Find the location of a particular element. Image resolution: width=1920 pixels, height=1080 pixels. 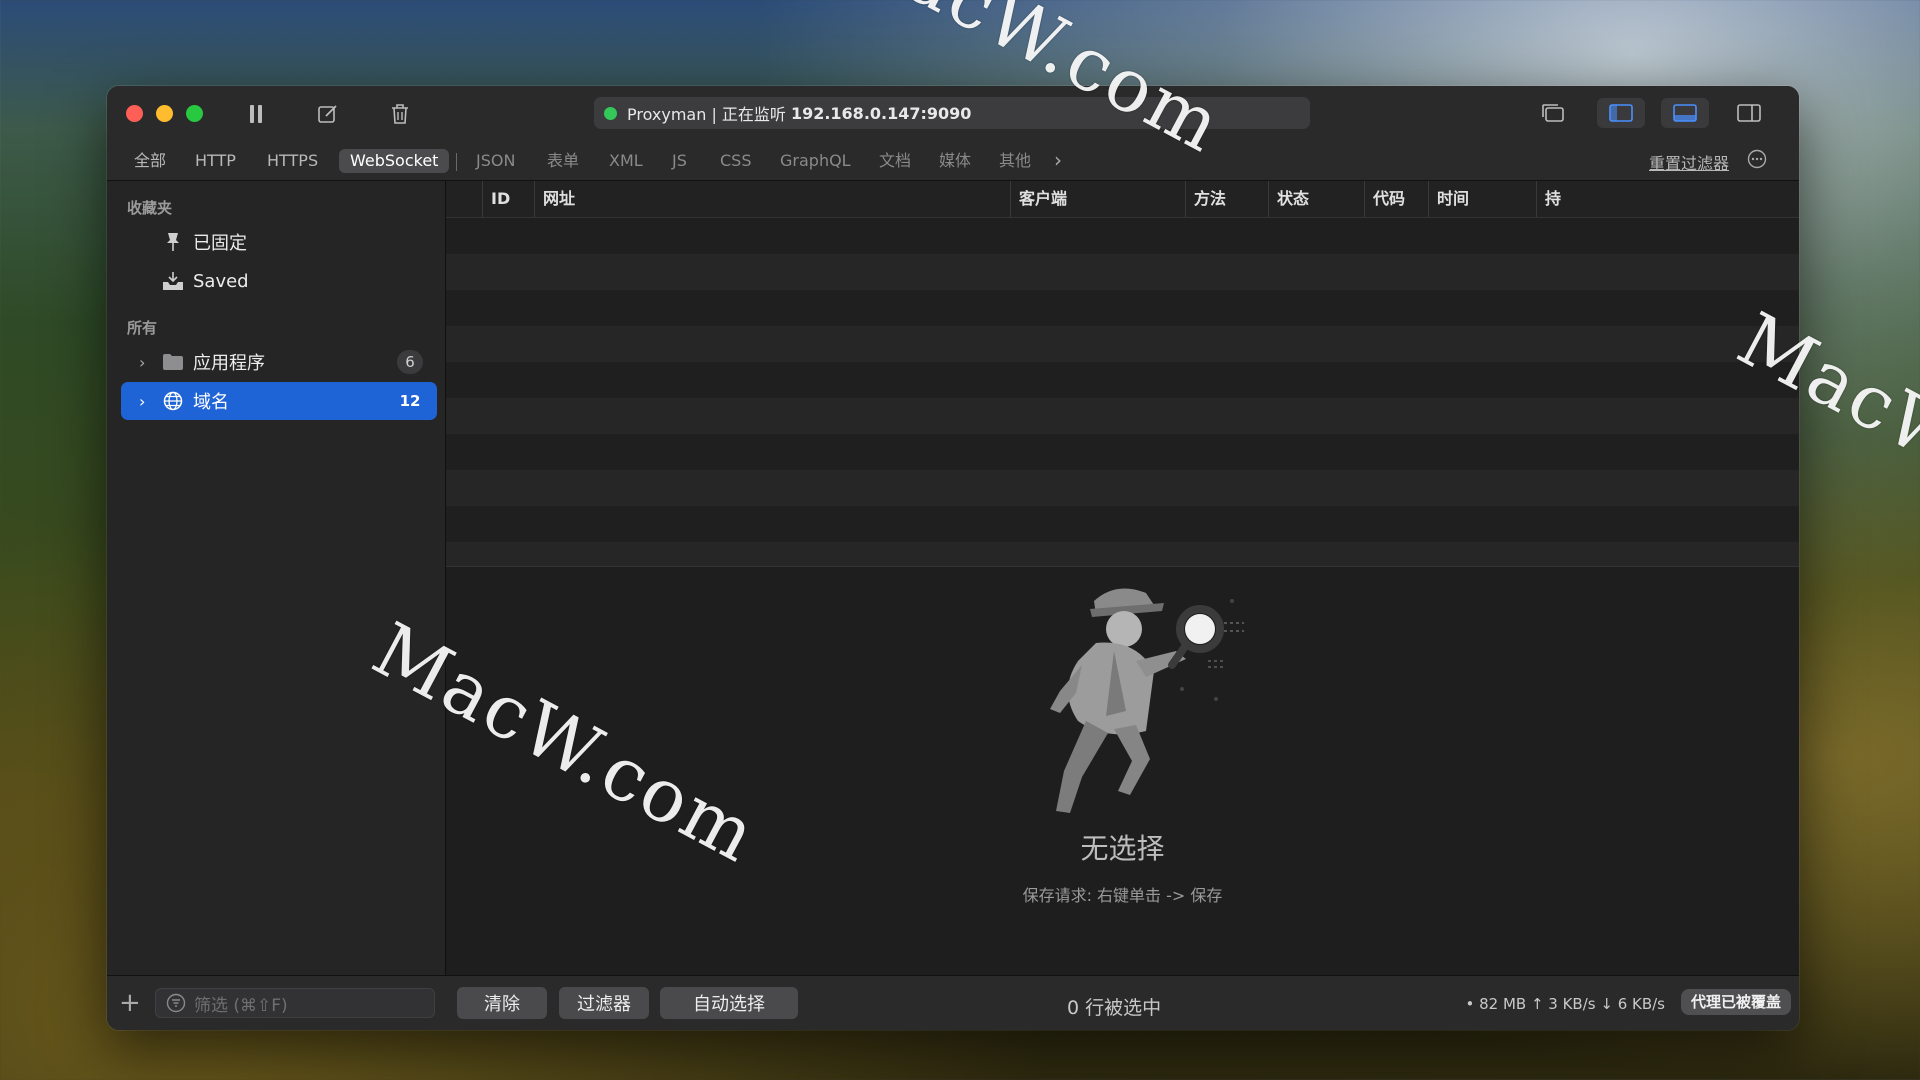

sidebar-item-label: Saved is located at coordinates (221, 281).